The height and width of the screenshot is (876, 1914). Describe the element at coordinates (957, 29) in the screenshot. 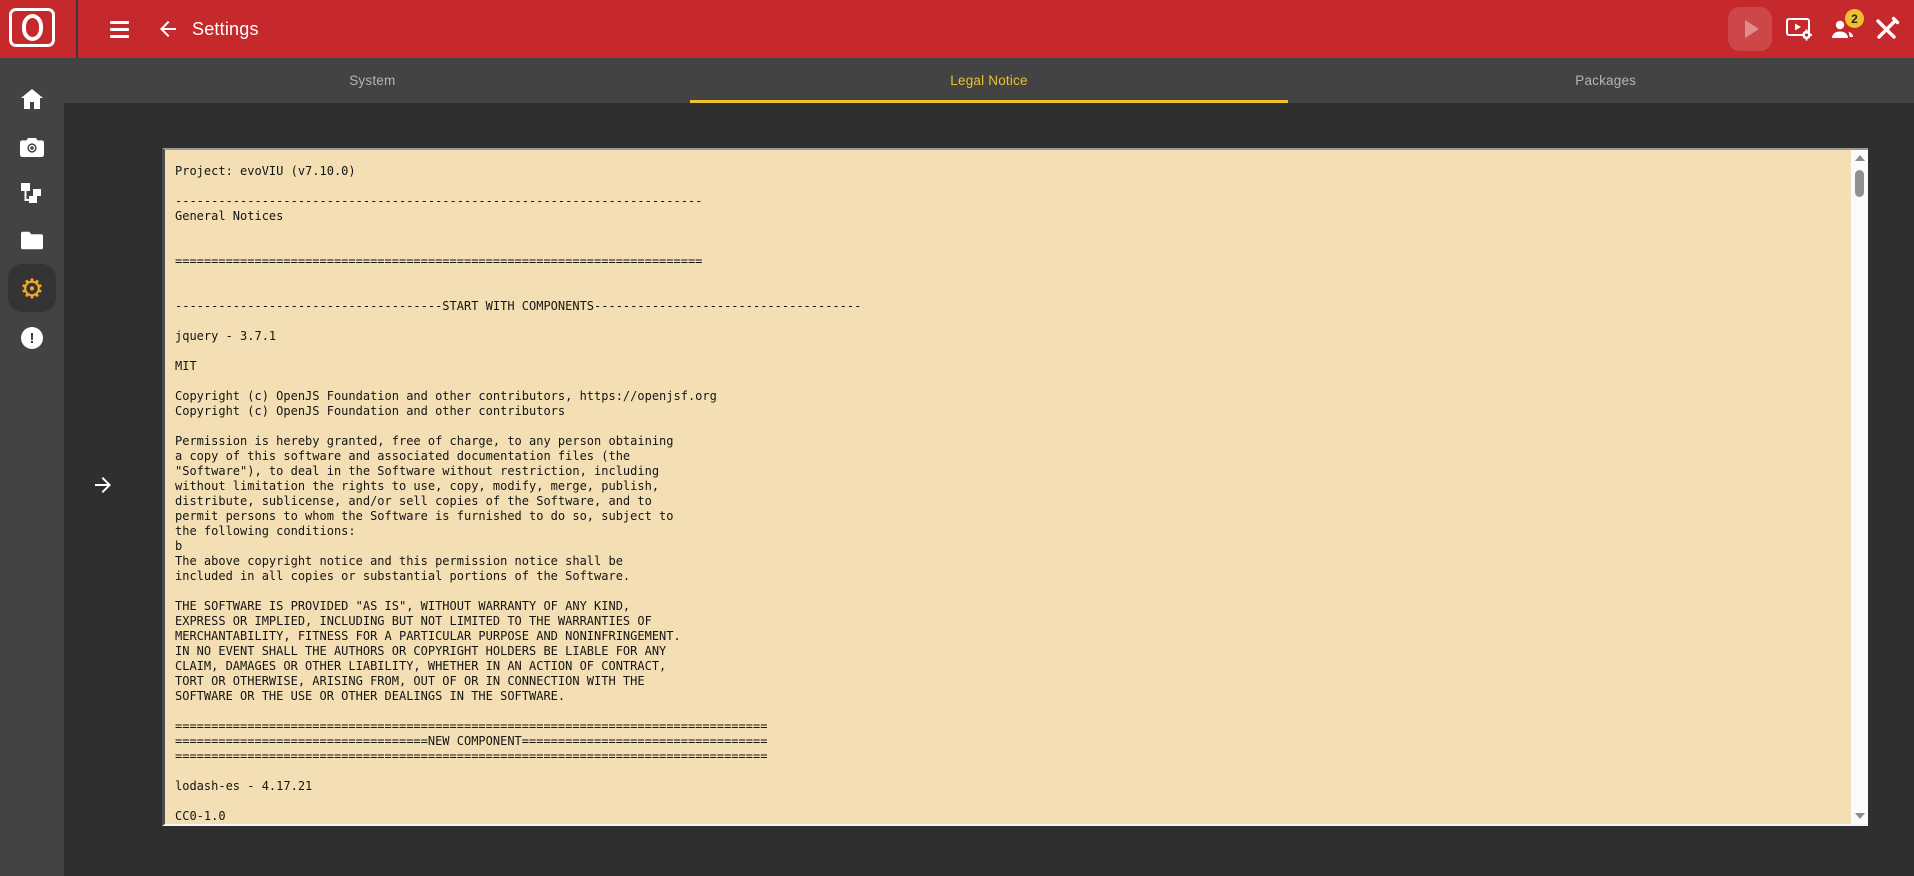

I see `header-bar: Settings 2` at that location.